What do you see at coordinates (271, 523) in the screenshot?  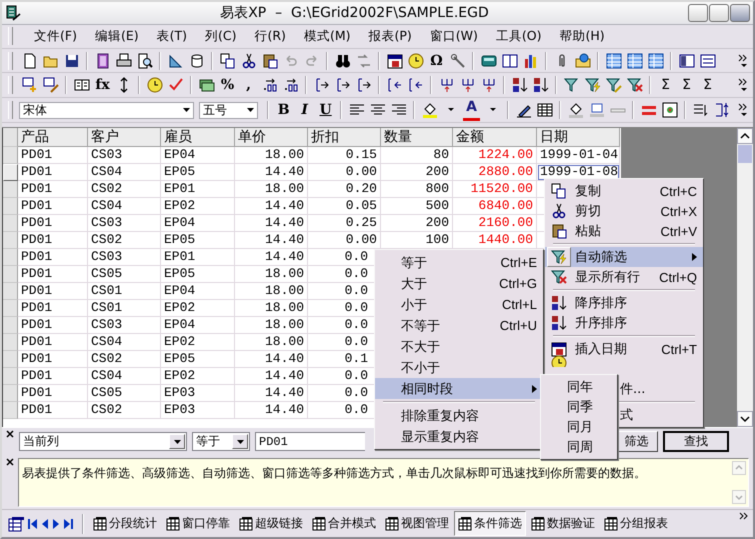 I see `tab: 超级链接` at bounding box center [271, 523].